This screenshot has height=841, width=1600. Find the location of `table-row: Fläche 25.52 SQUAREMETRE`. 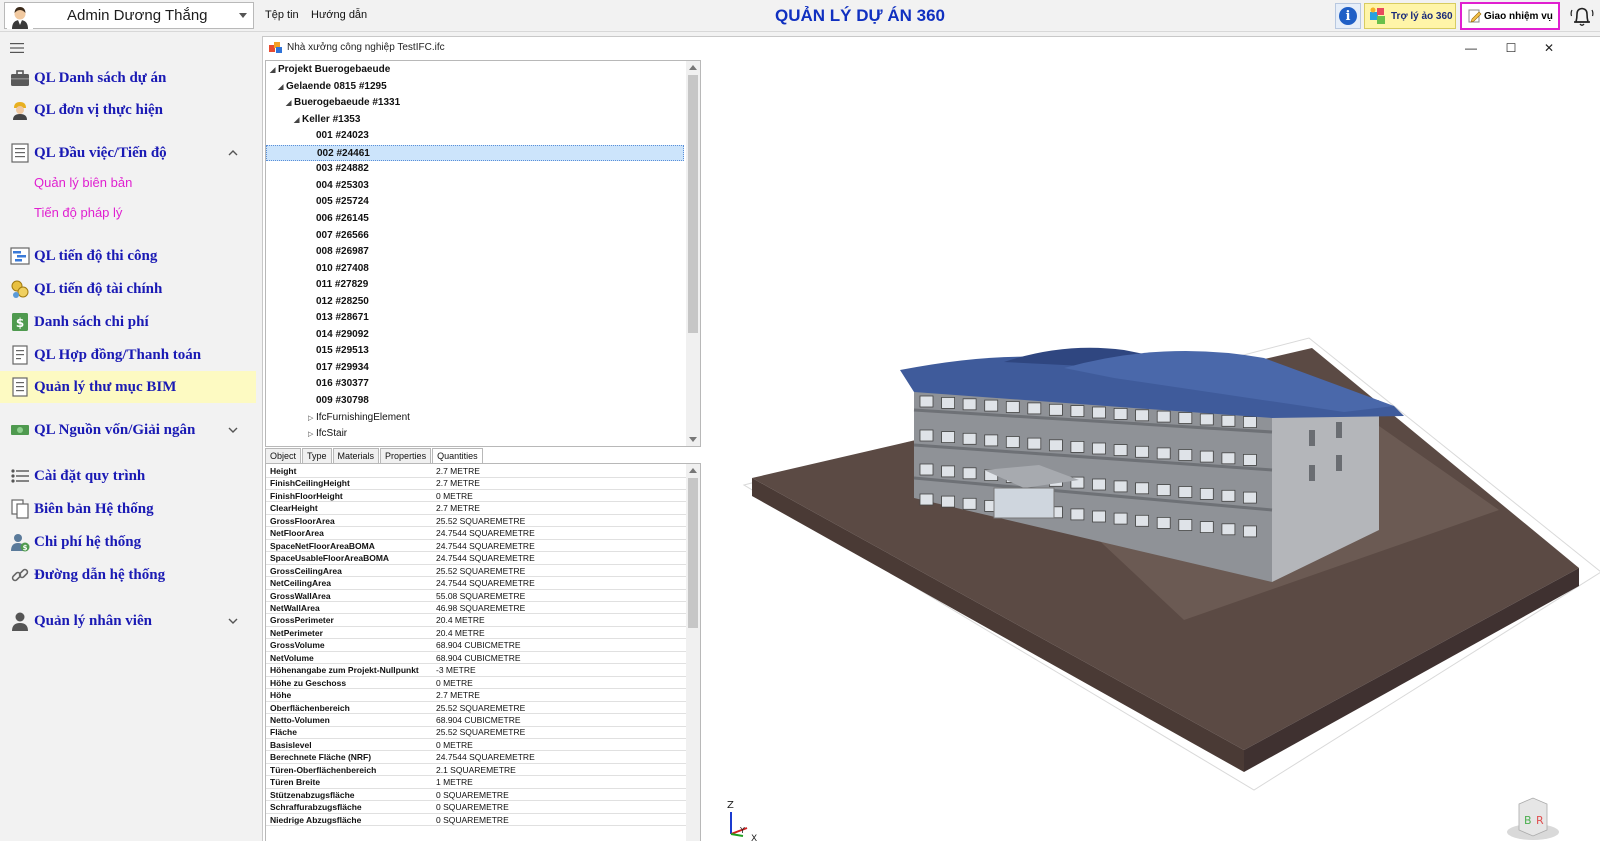

table-row: Fläche 25.52 SQUAREMETRE is located at coordinates (476, 732).